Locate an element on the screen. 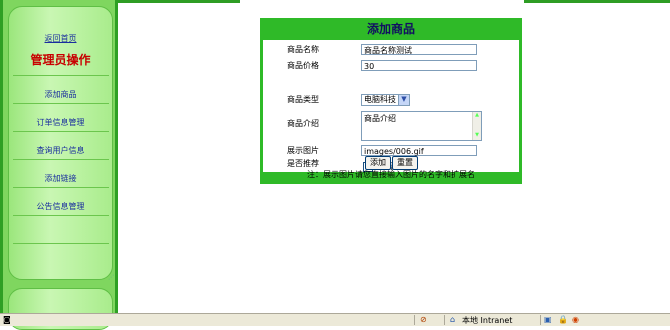  home-link: 返回首页 is located at coordinates (60, 38).